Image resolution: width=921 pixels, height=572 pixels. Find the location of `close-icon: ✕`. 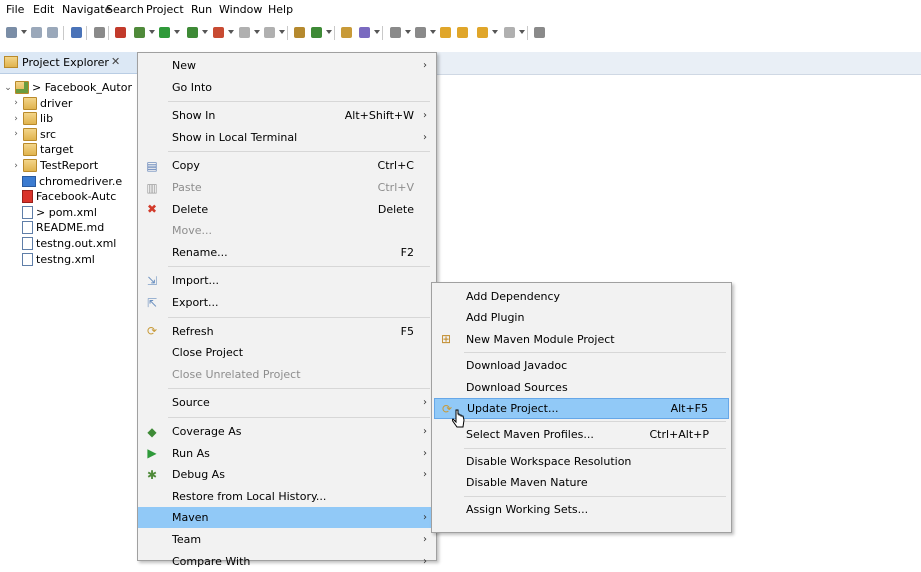

close-icon: ✕ is located at coordinates (115, 61).